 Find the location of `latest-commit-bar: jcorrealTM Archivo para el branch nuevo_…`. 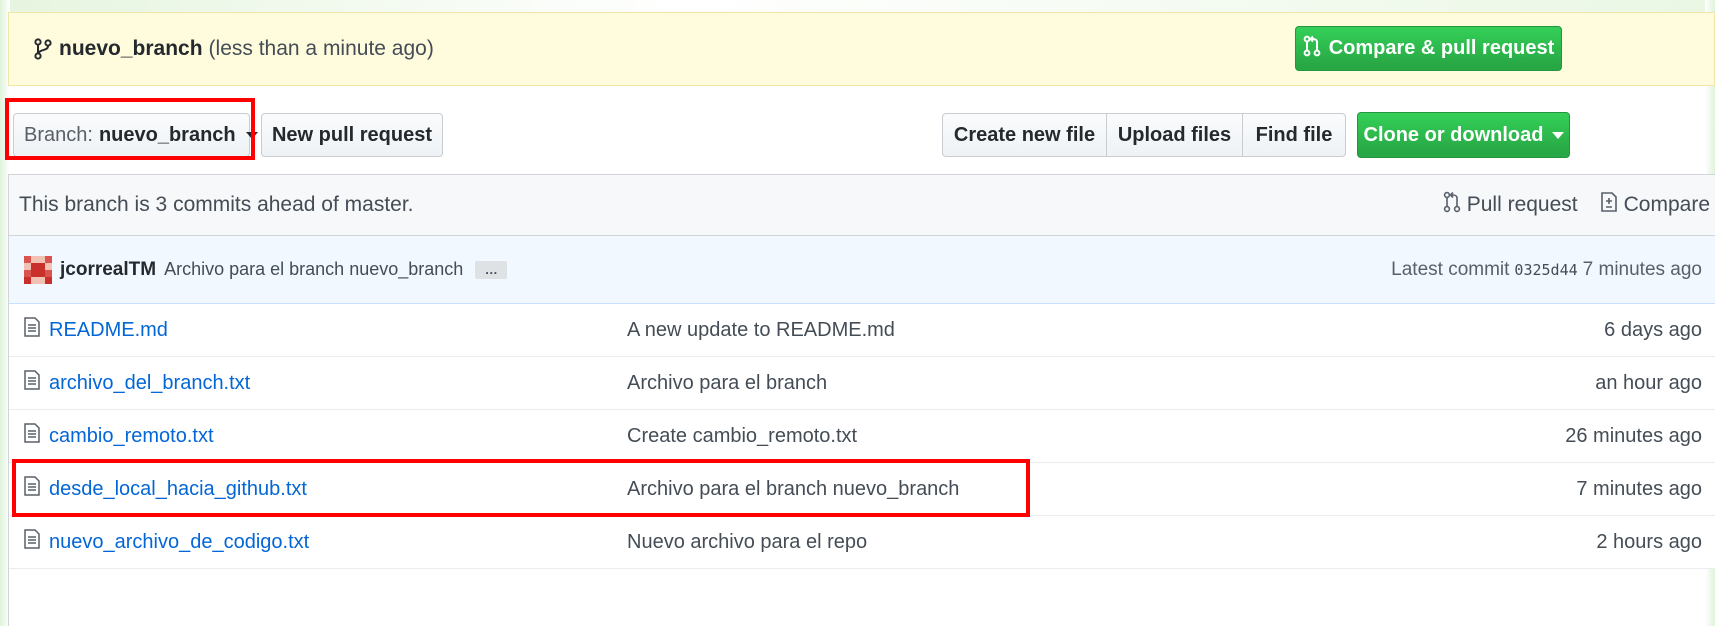

latest-commit-bar: jcorrealTM Archivo para el branch nuevo_… is located at coordinates (862, 270).